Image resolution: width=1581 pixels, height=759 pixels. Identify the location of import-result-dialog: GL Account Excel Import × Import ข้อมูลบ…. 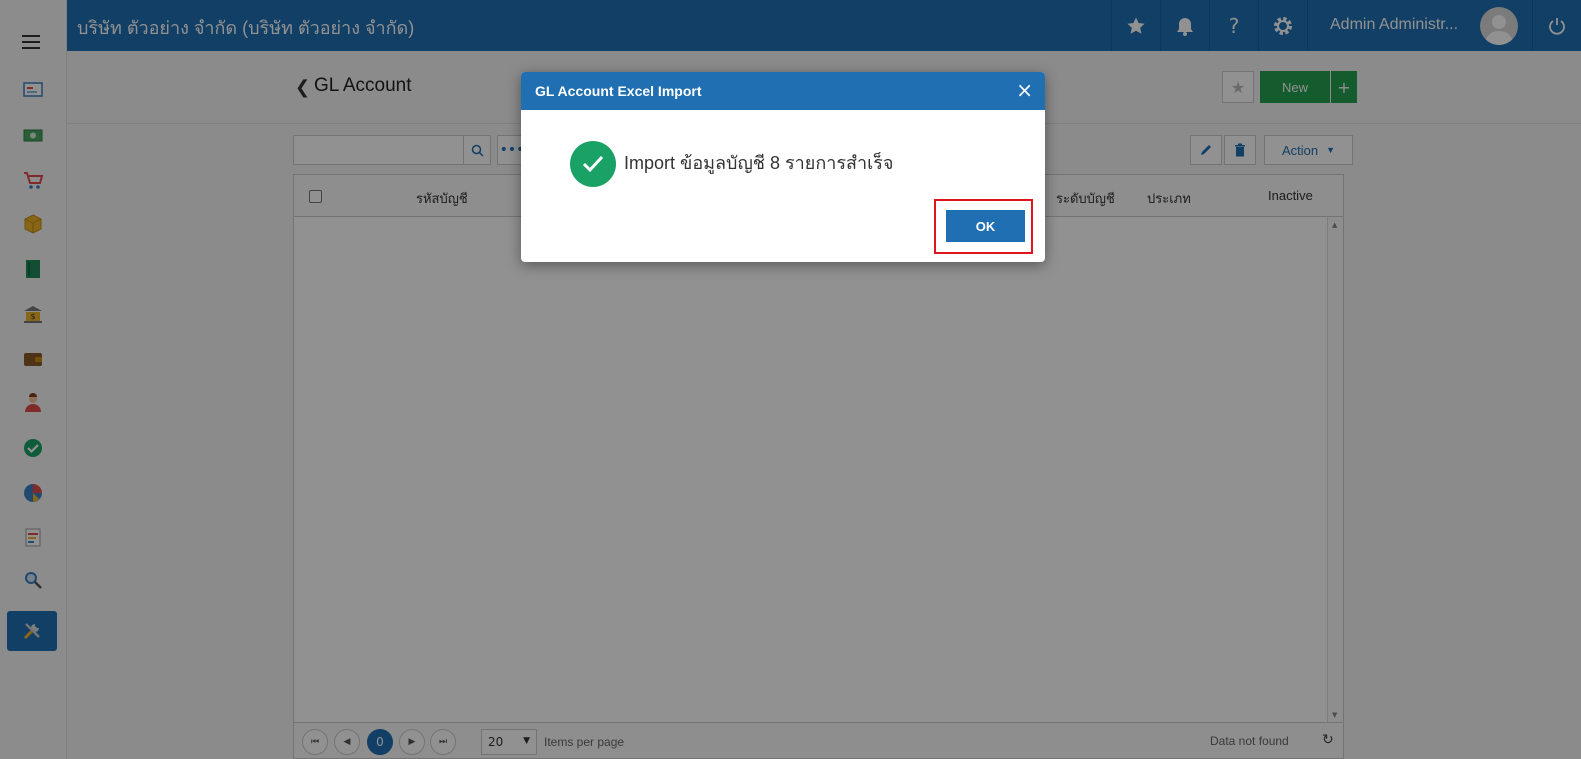
(783, 167).